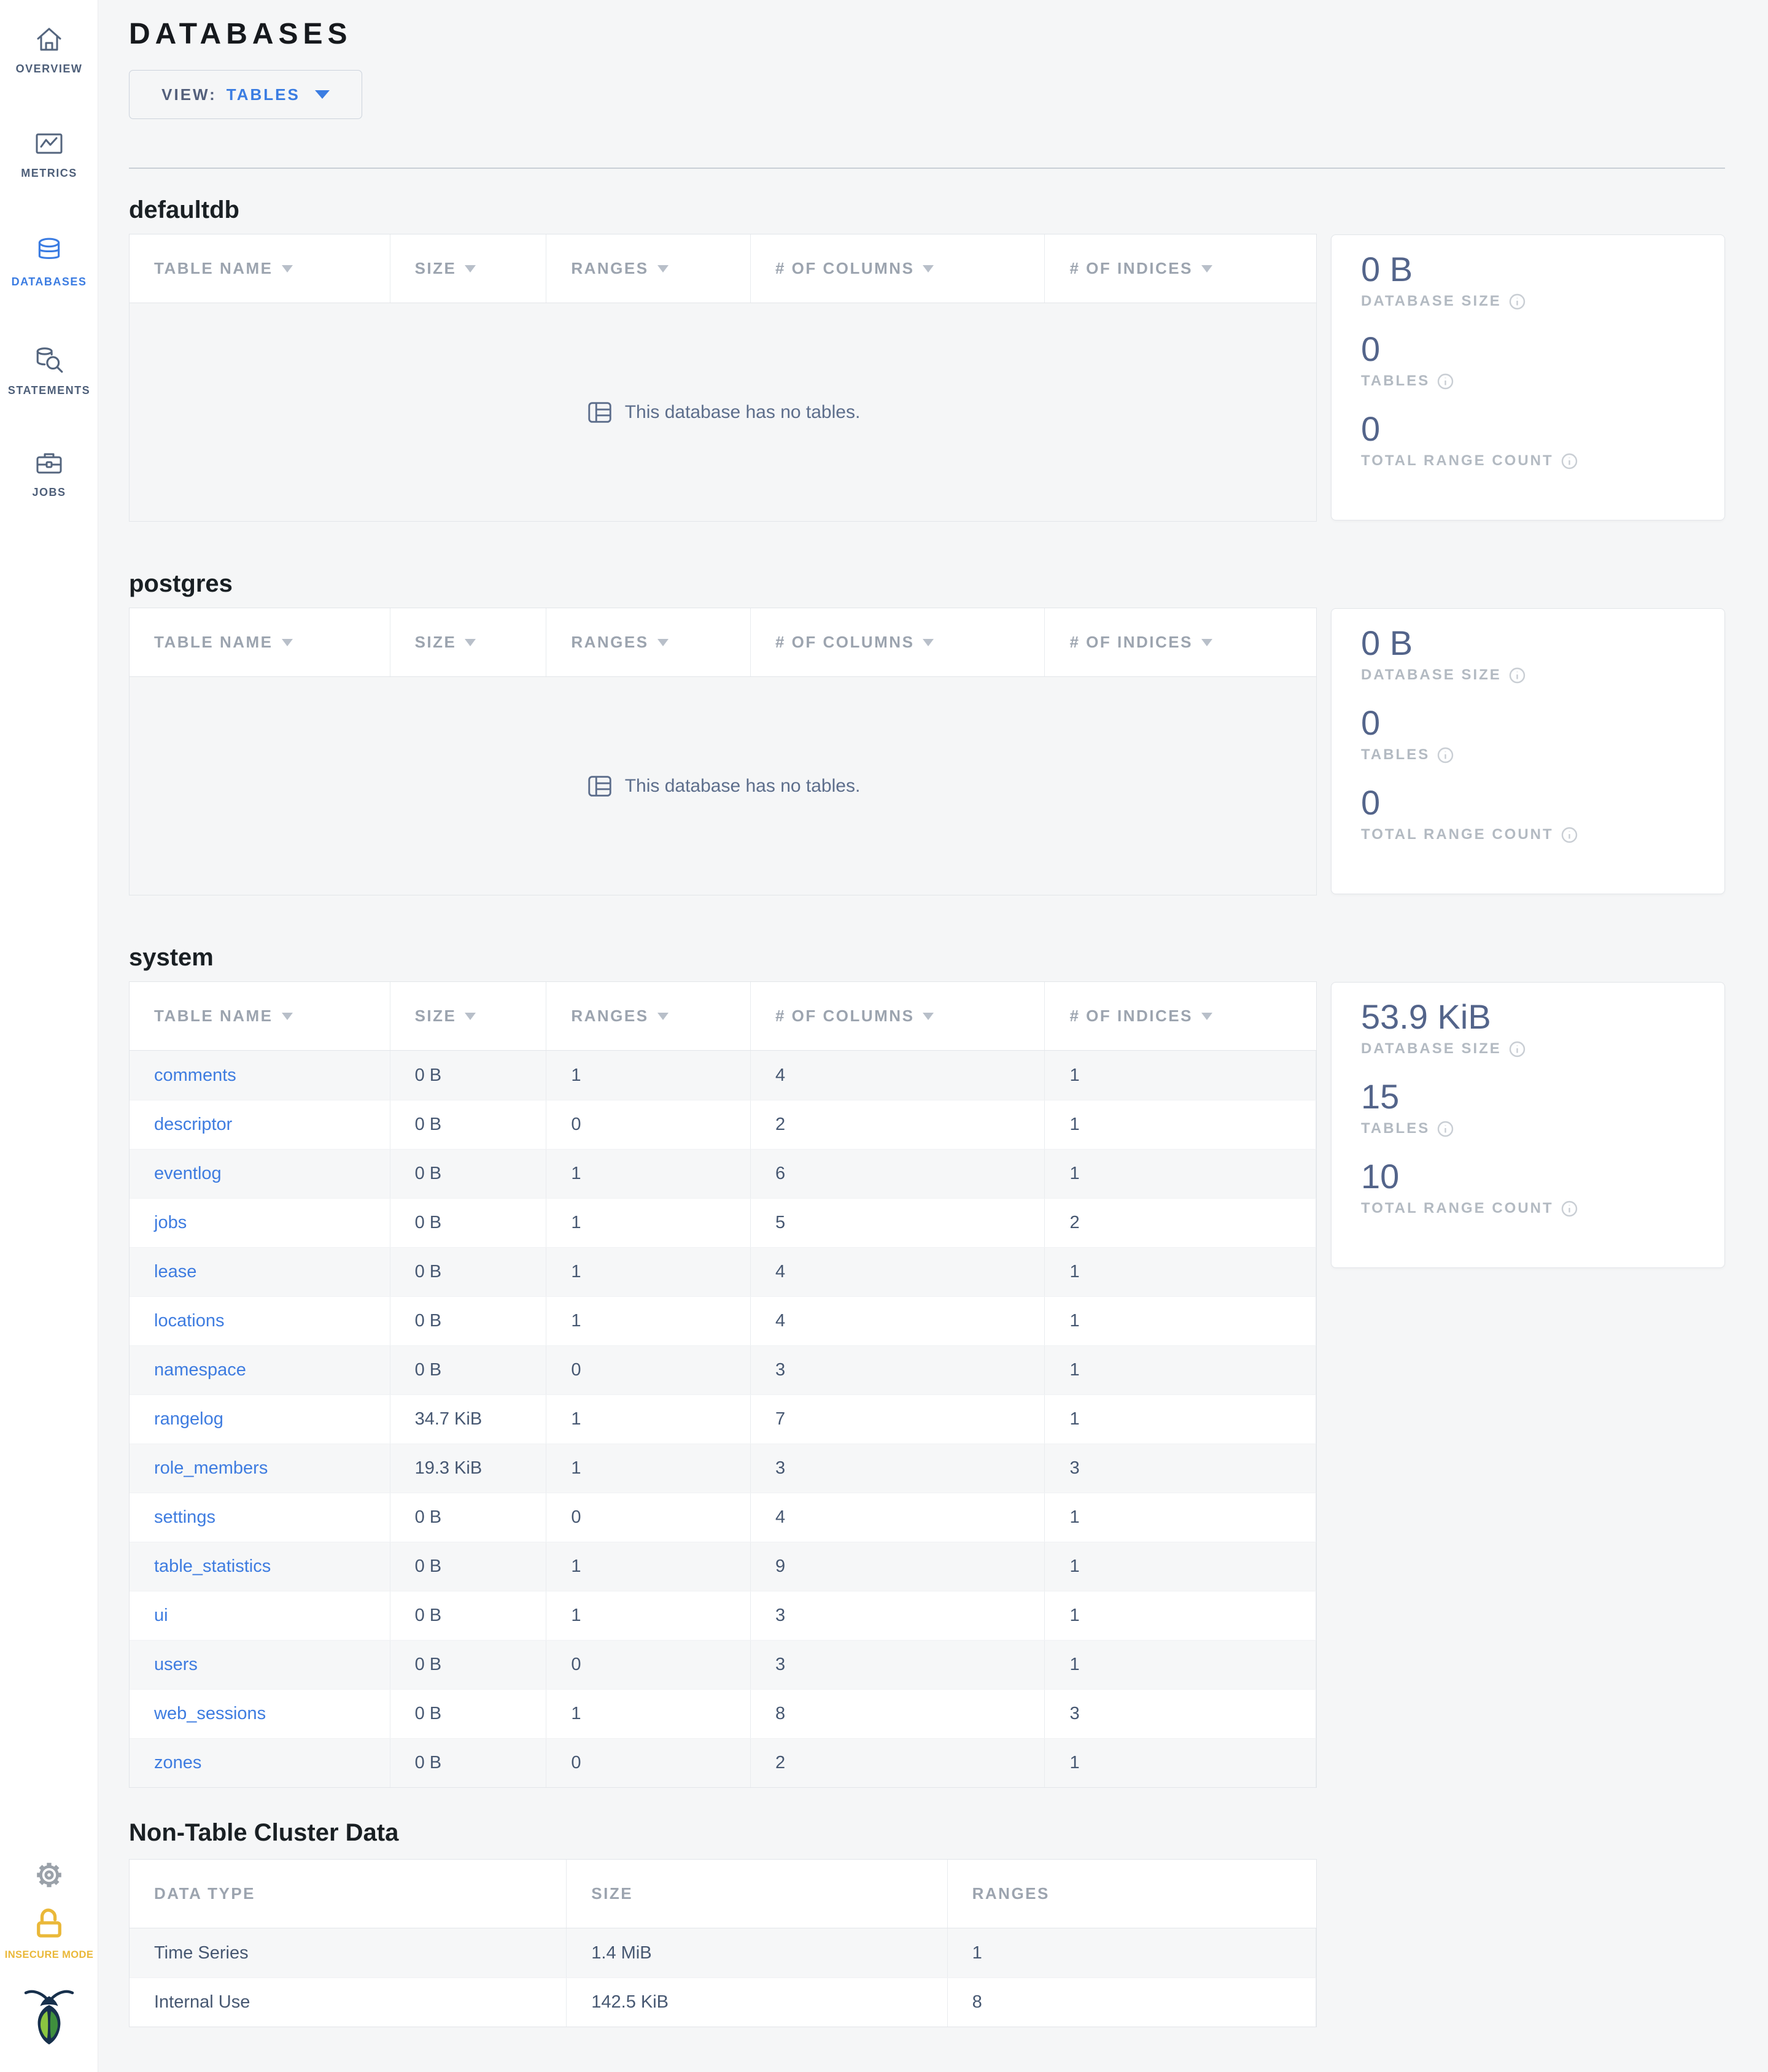 This screenshot has width=1768, height=2072. Describe the element at coordinates (188, 1419) in the screenshot. I see `table-name-link: rangelog` at that location.